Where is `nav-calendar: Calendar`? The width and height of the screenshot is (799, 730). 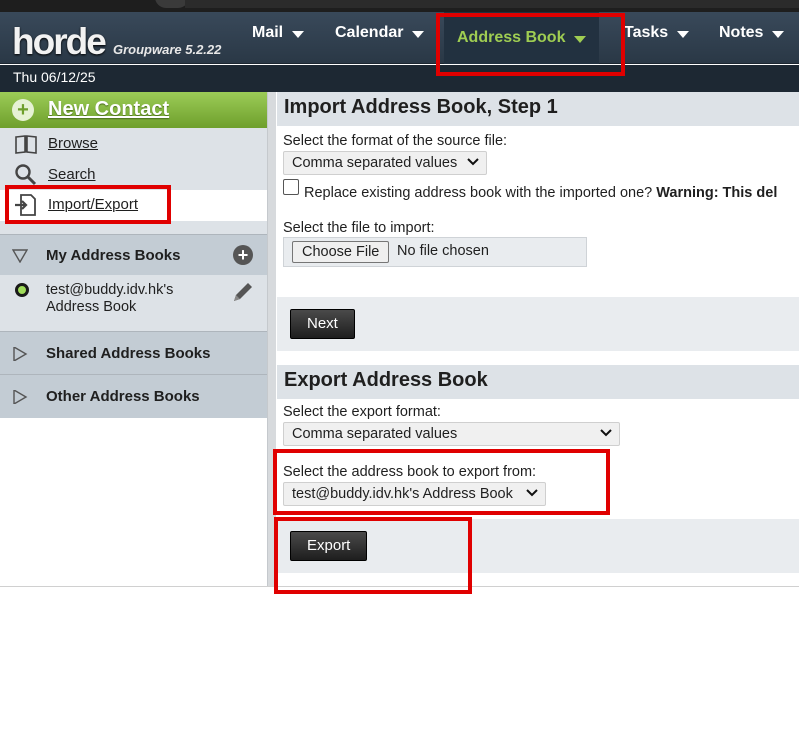 nav-calendar: Calendar is located at coordinates (379, 33).